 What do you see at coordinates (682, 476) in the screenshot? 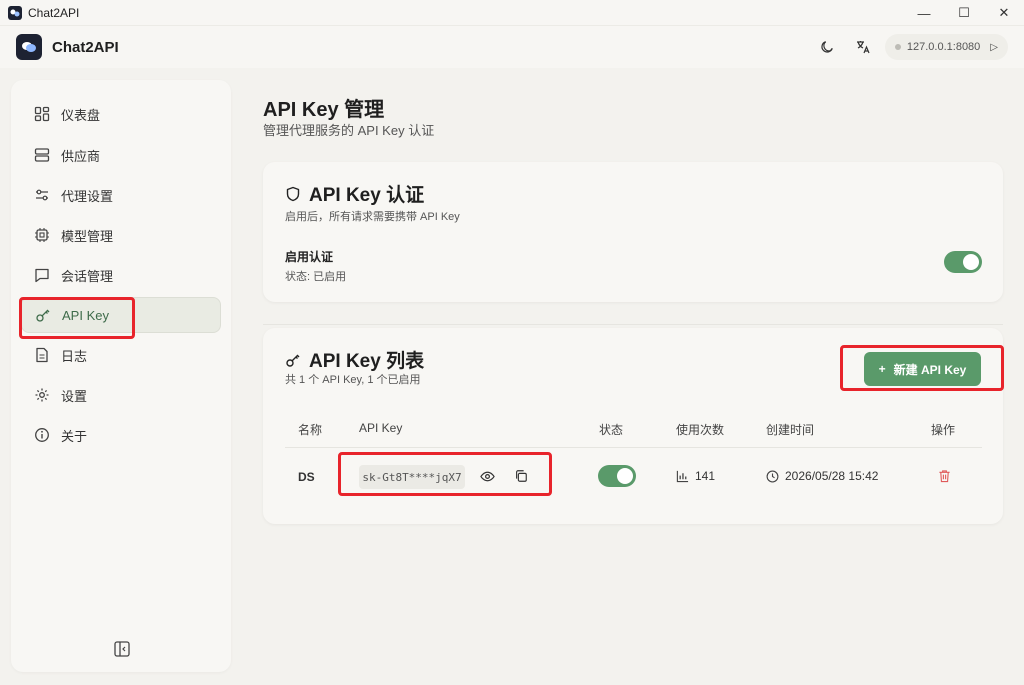
I see `bar-chart-icon` at bounding box center [682, 476].